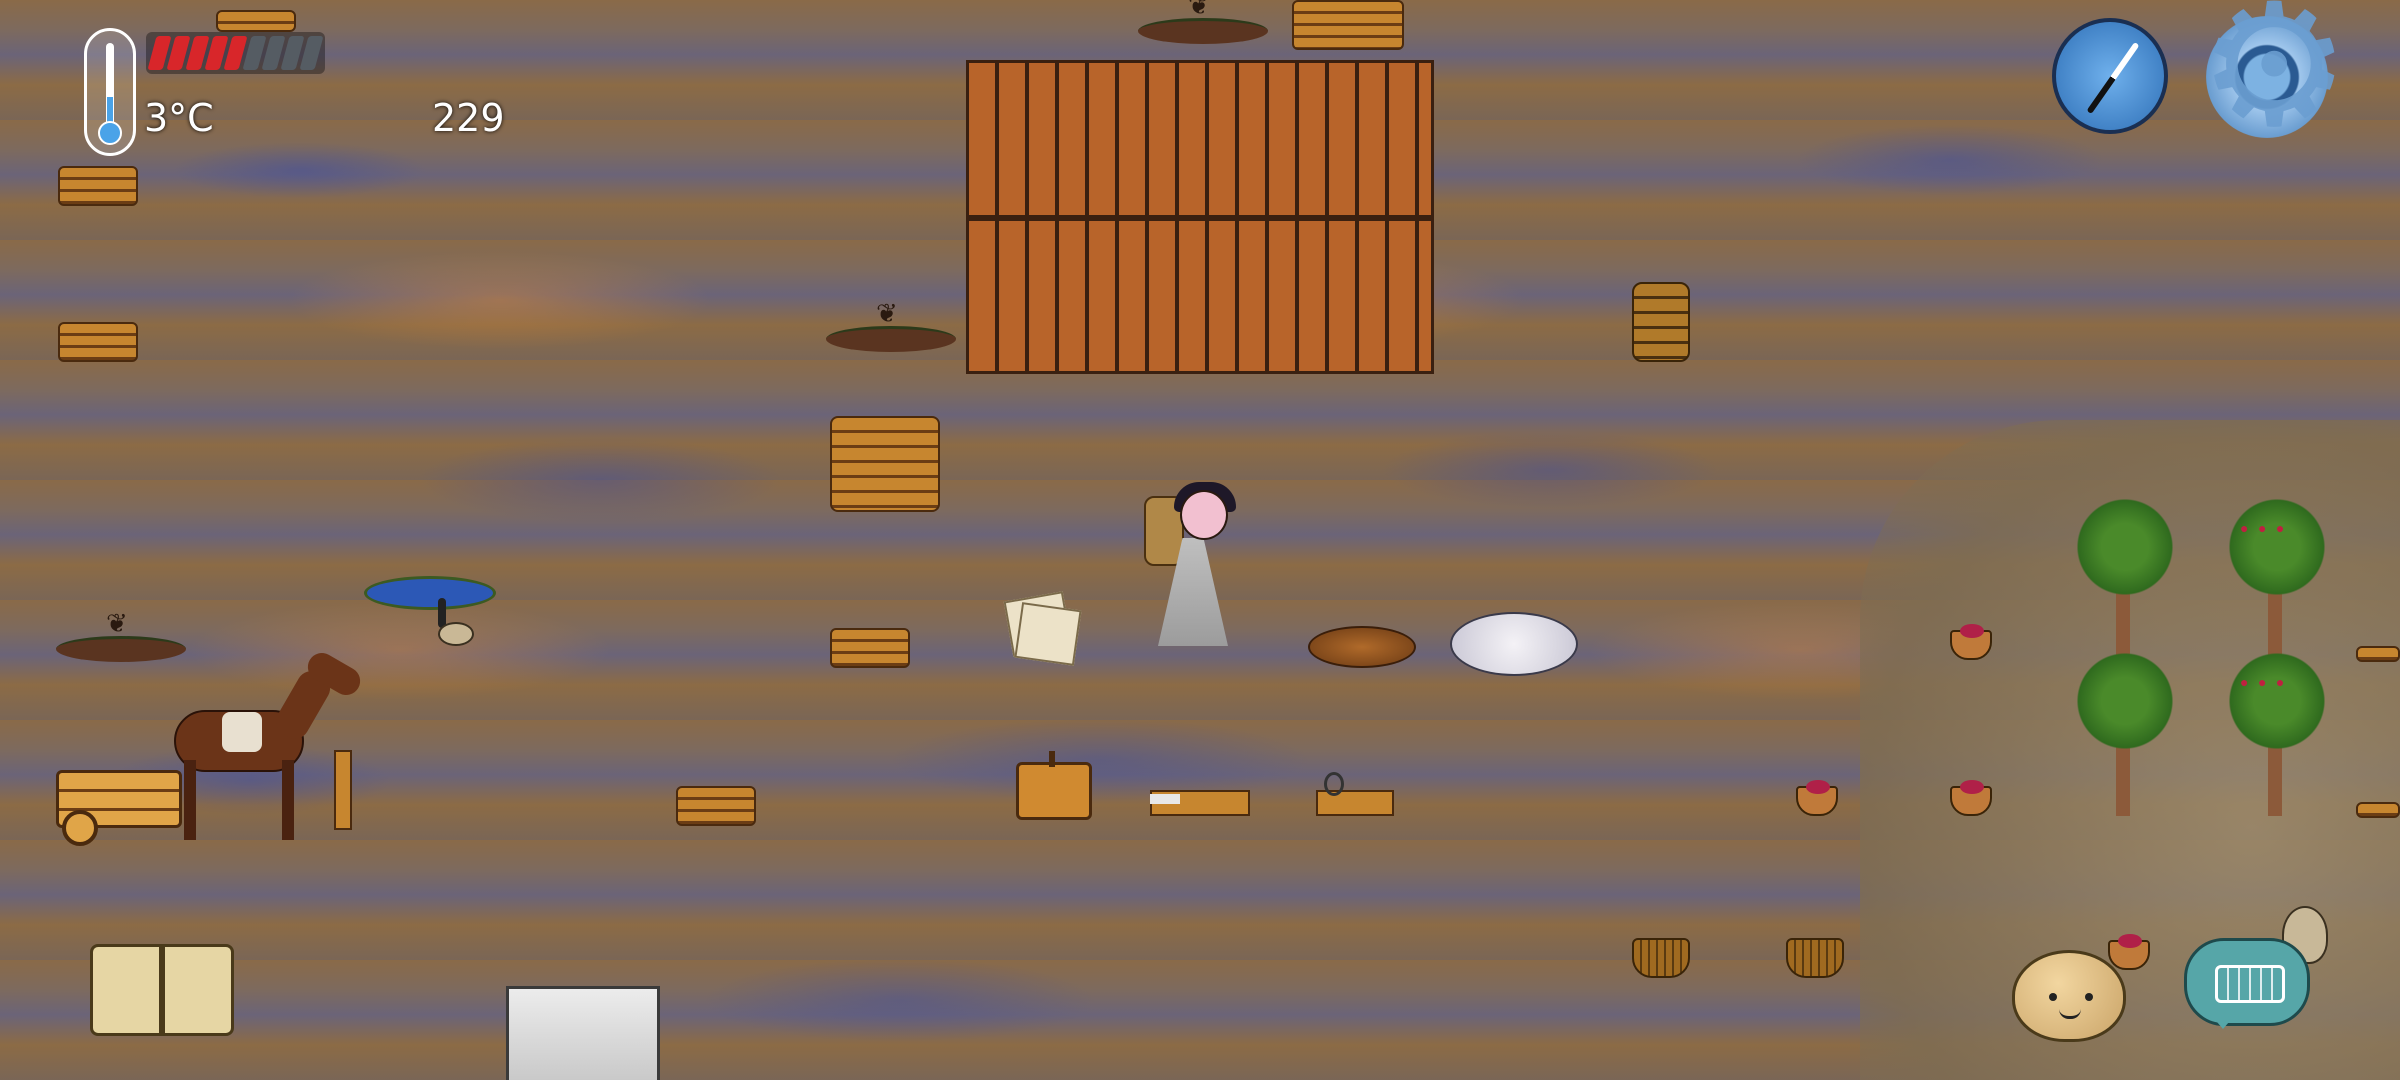  What do you see at coordinates (885, 464) in the screenshot?
I see `firewood-stack` at bounding box center [885, 464].